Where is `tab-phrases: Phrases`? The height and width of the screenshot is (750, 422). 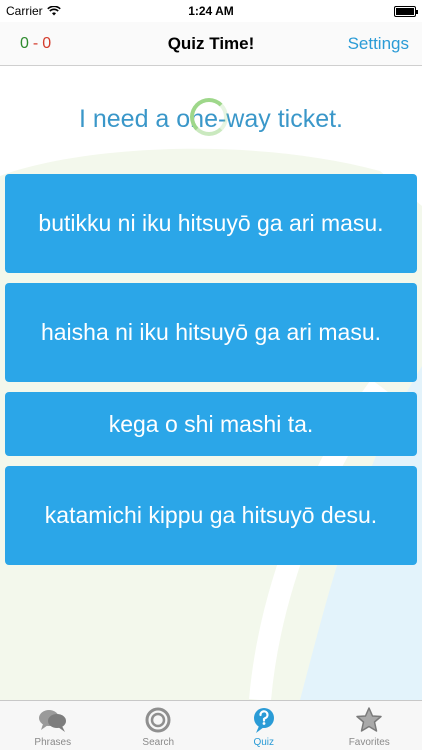 tab-phrases: Phrases is located at coordinates (53, 725).